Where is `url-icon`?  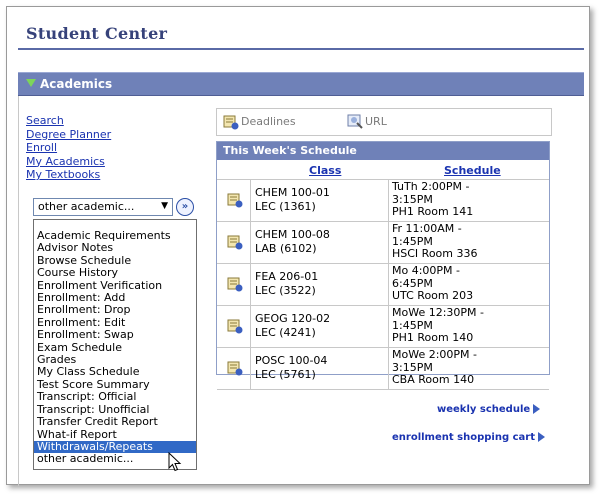
url-icon is located at coordinates (355, 121).